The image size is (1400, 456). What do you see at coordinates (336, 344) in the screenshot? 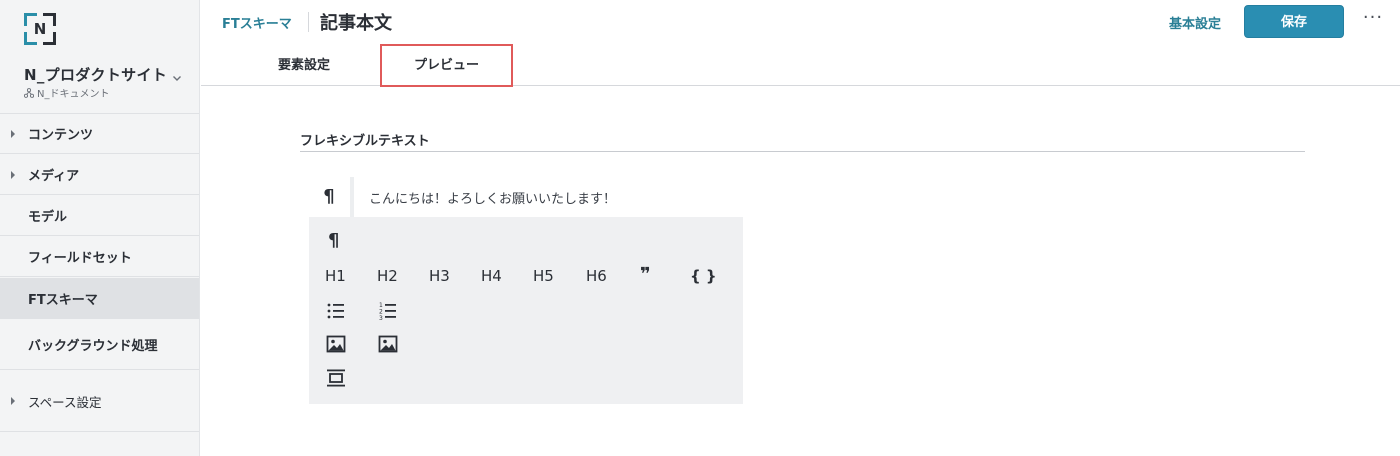
I see `image-icon` at bounding box center [336, 344].